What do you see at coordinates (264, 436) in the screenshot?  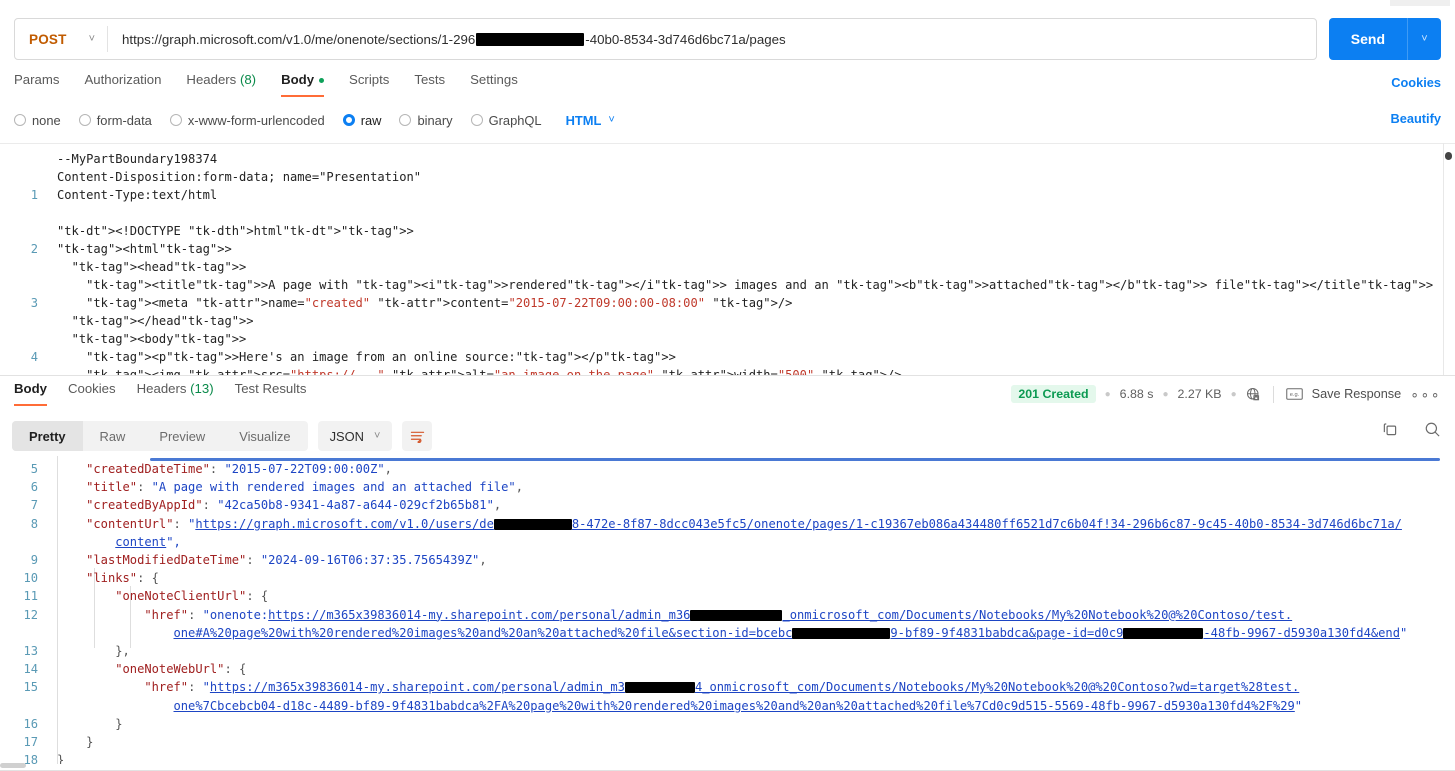 I see `view-mode-visualize: Visualize` at bounding box center [264, 436].